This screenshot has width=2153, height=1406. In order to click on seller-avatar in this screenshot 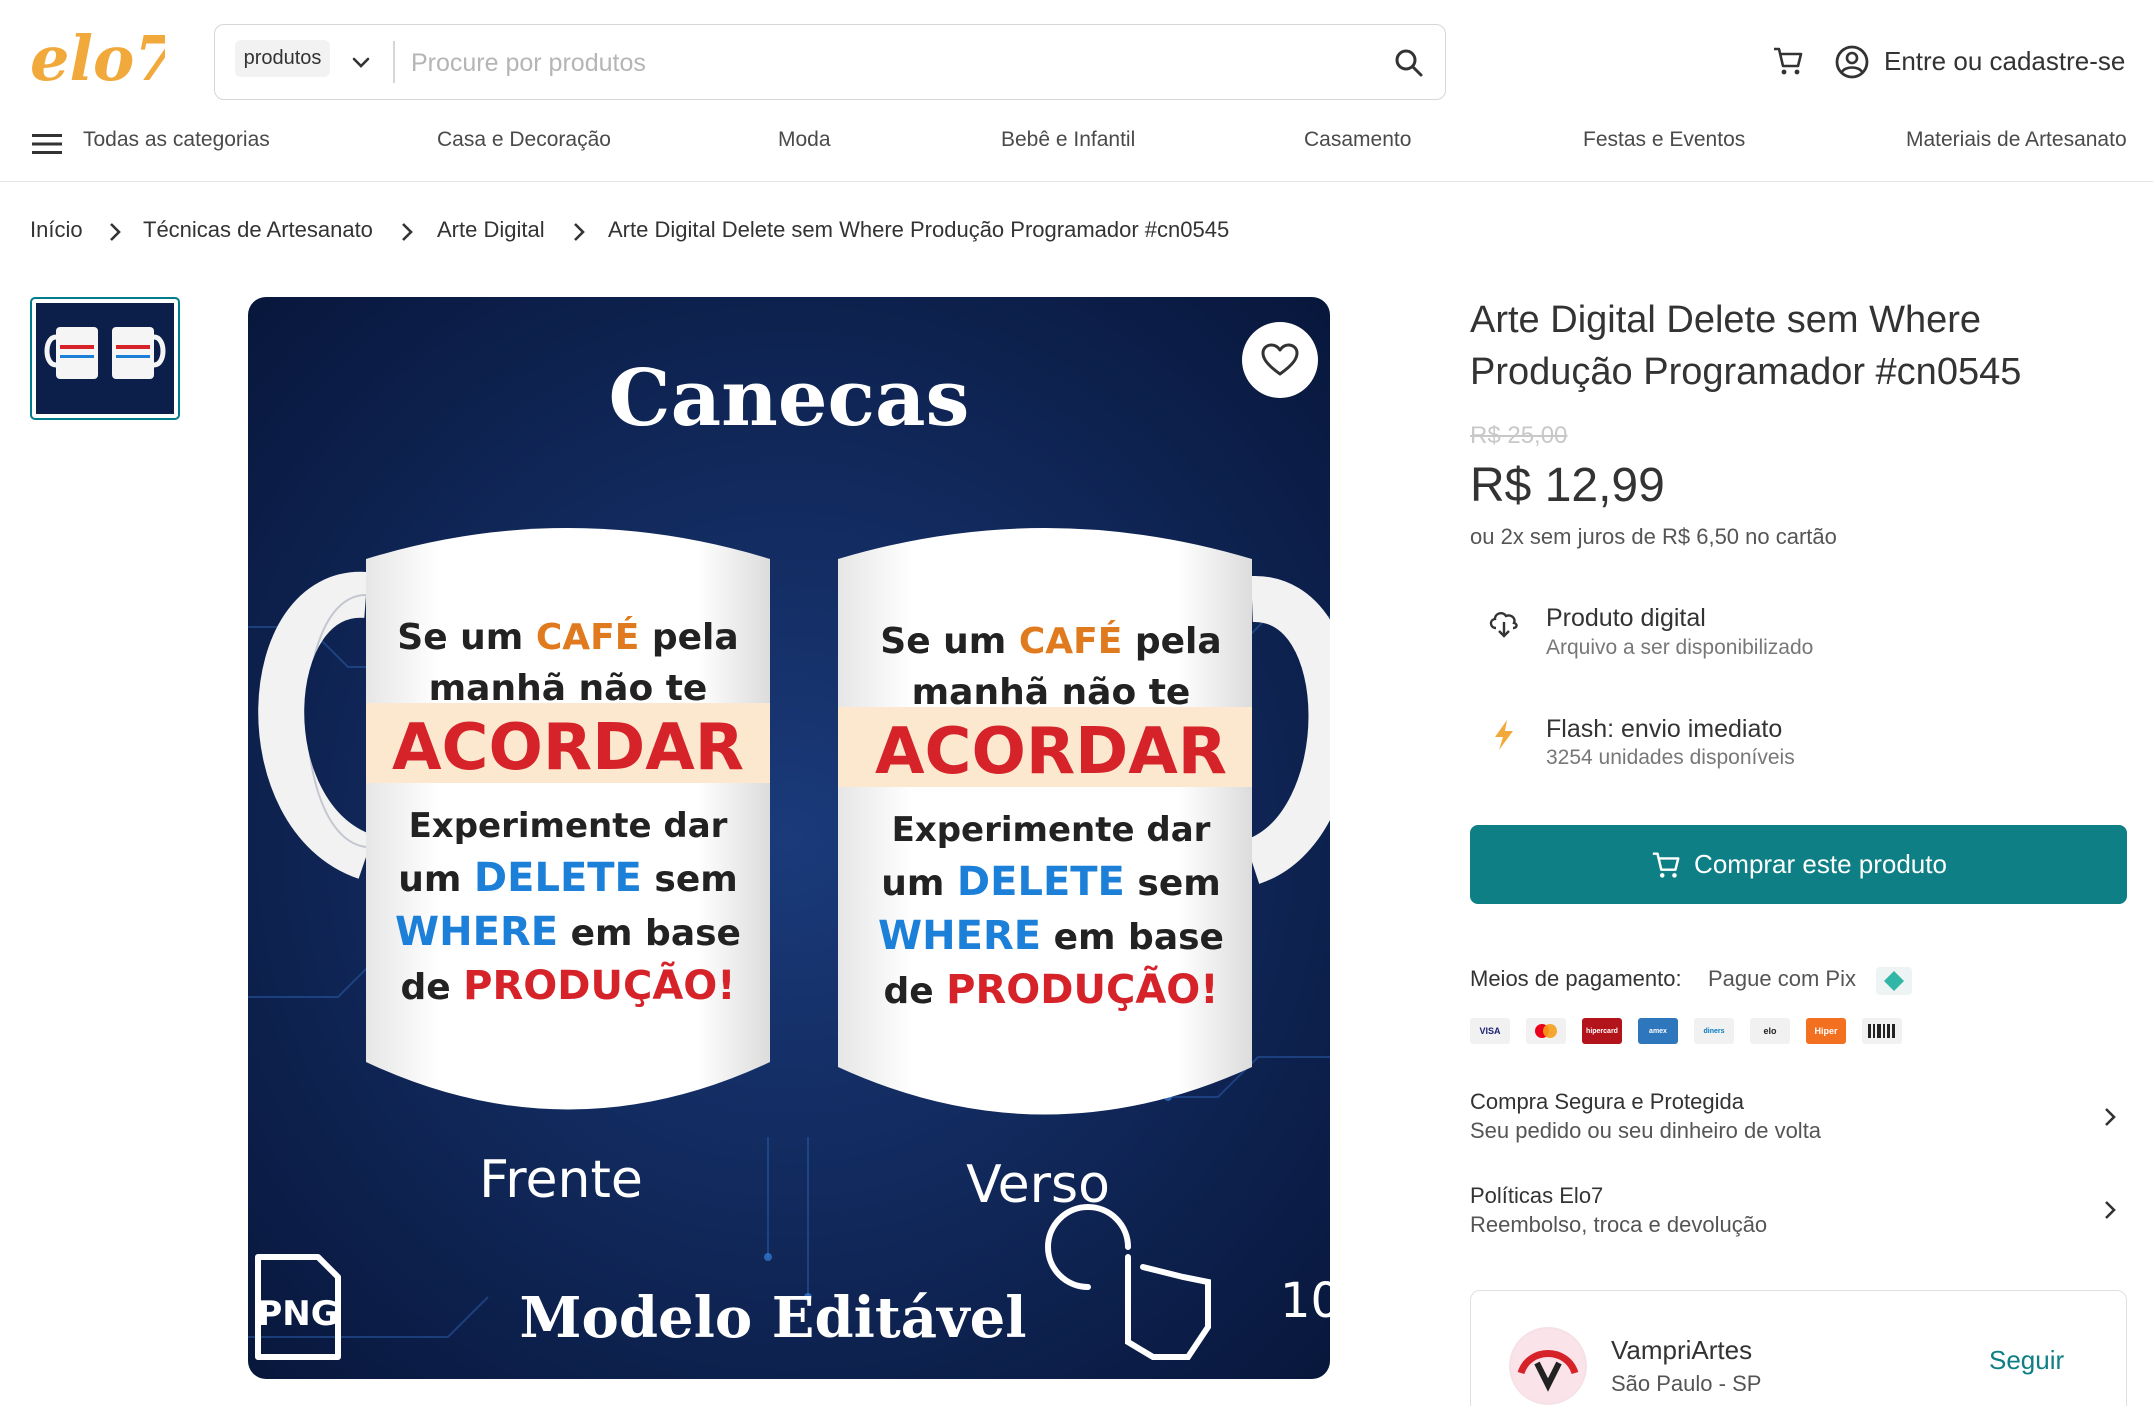, I will do `click(1548, 1366)`.